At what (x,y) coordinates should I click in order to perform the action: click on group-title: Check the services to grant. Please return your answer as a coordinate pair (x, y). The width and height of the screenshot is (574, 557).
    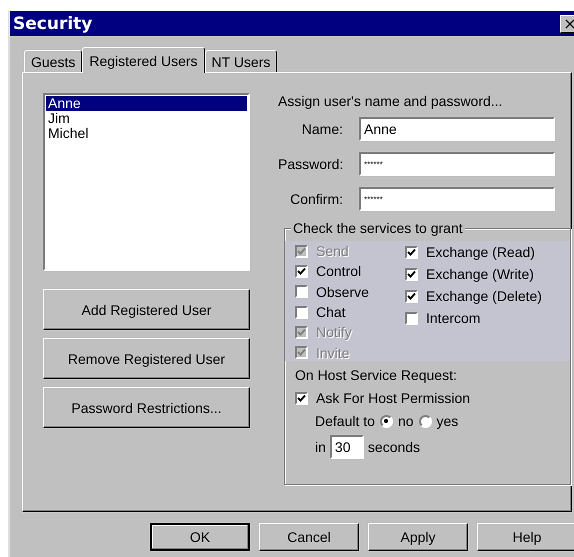
    Looking at the image, I should click on (378, 228).